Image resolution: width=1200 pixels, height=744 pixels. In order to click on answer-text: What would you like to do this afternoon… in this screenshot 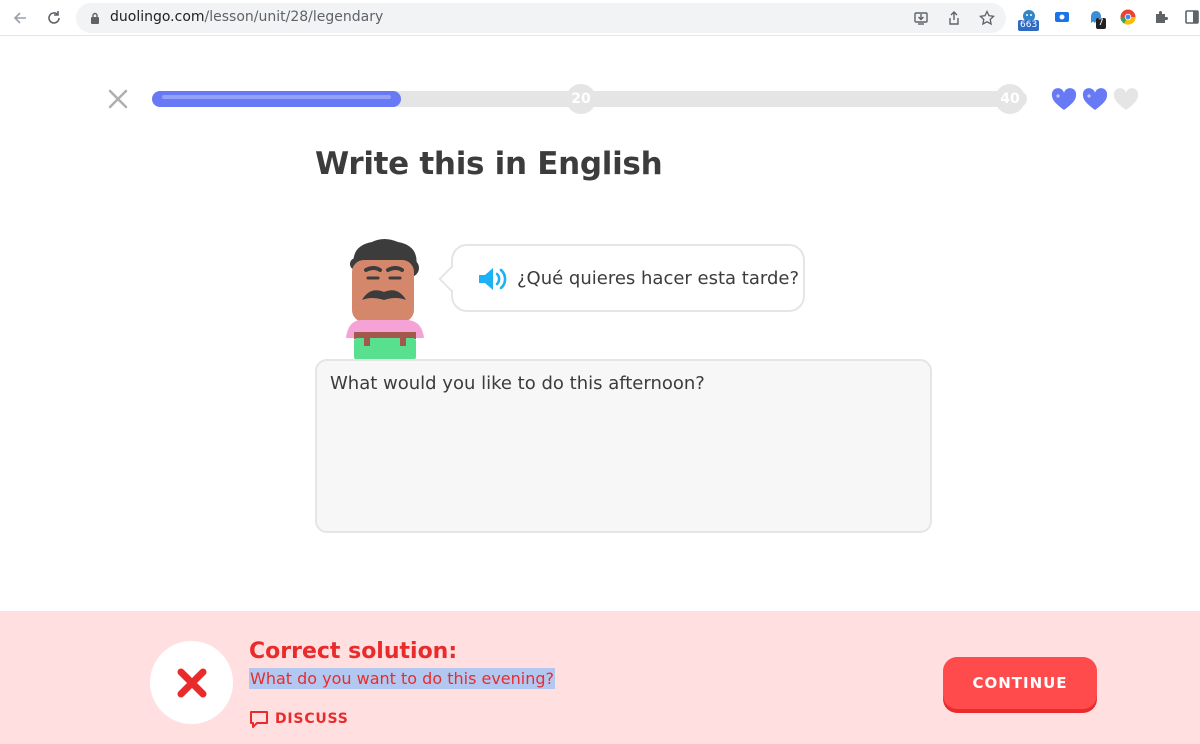, I will do `click(517, 383)`.